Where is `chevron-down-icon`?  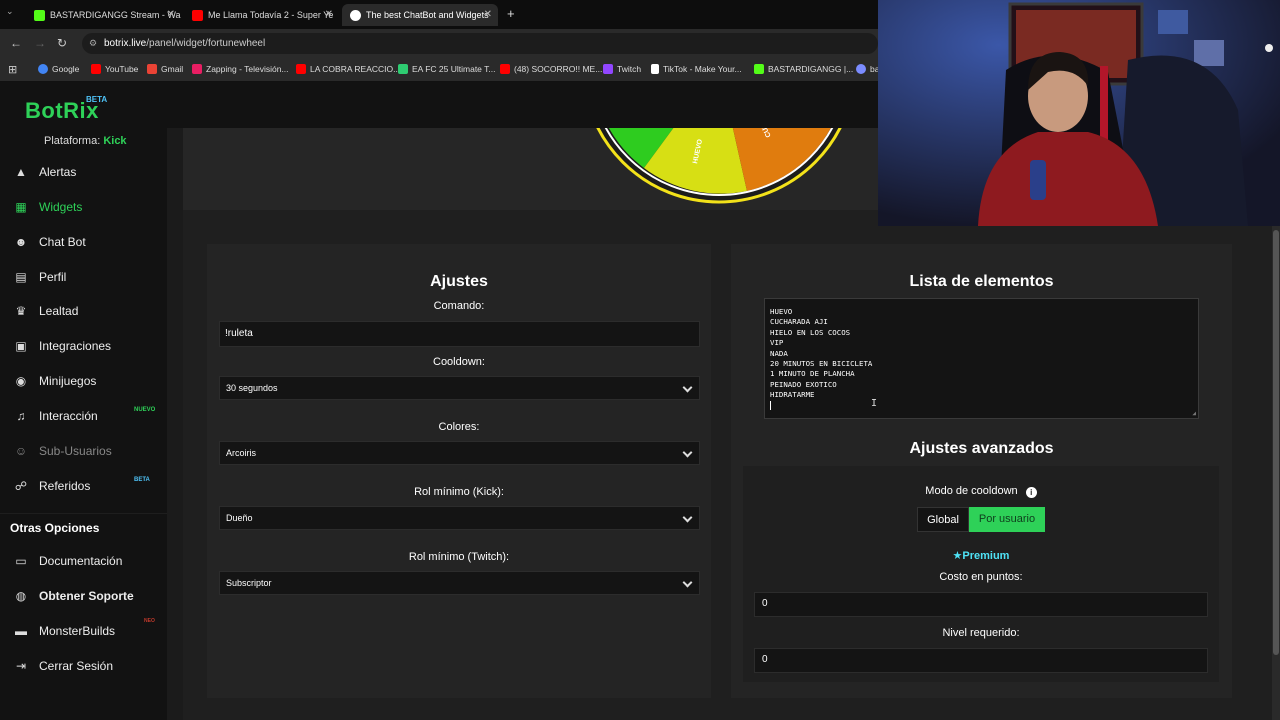
chevron-down-icon is located at coordinates (687, 582).